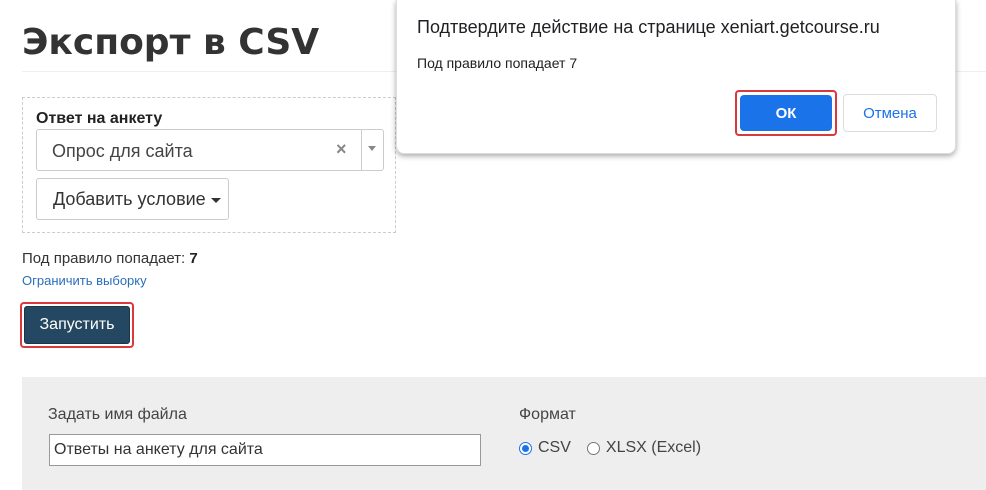  Describe the element at coordinates (77, 325) in the screenshot. I see `run-button: Запустить` at that location.